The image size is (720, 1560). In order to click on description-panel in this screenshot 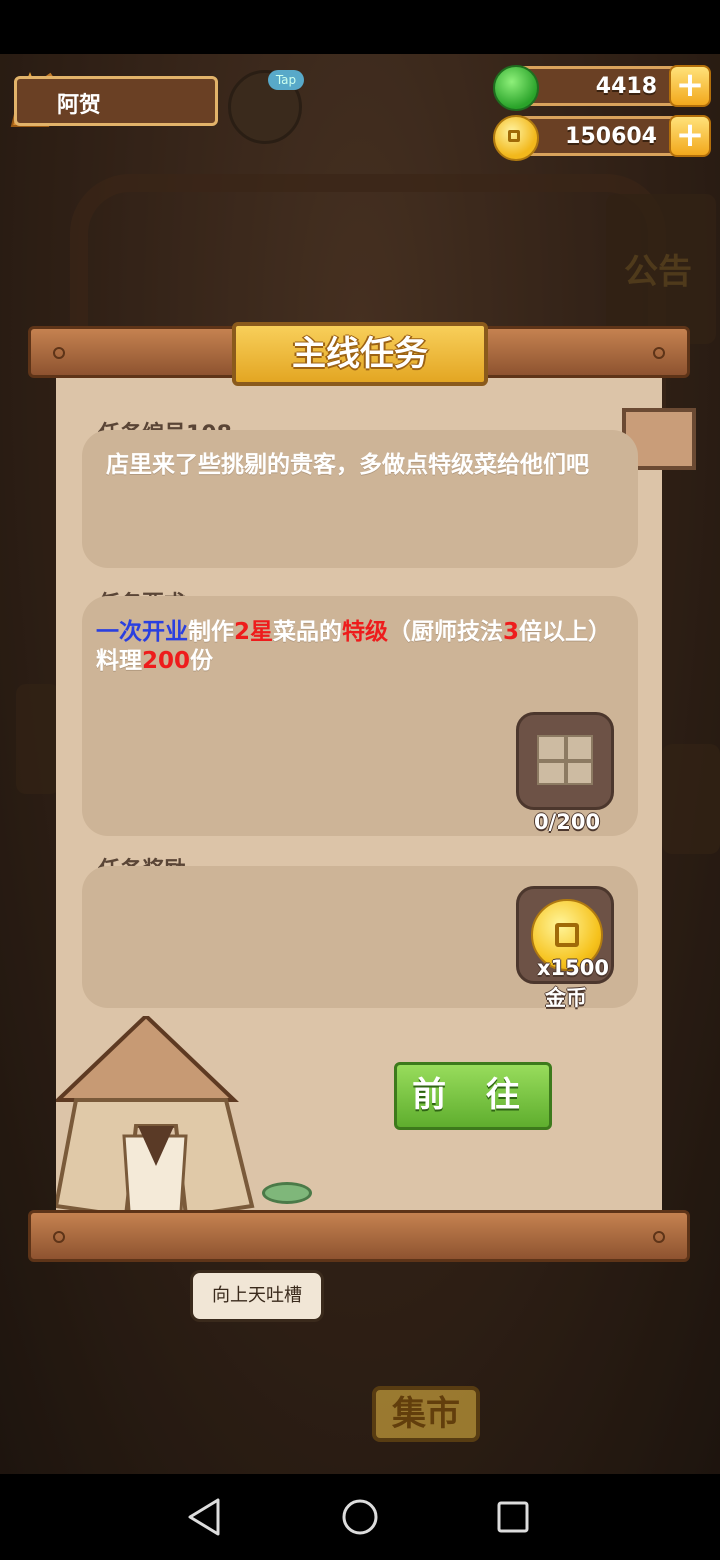, I will do `click(360, 499)`.